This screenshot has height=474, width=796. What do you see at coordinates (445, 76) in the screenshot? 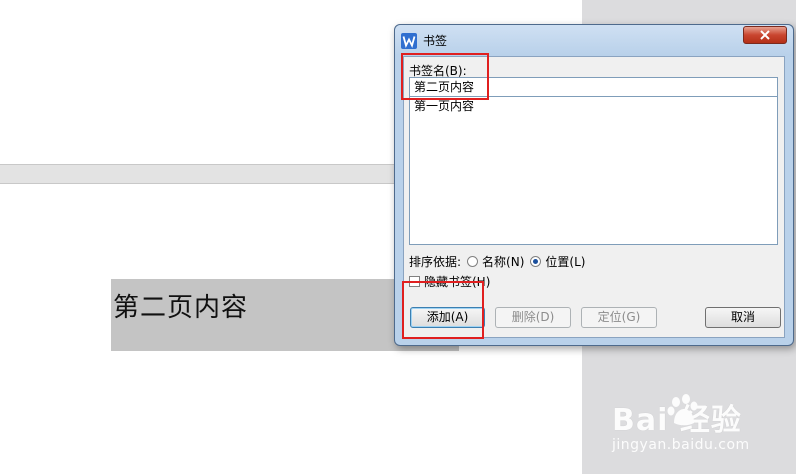
I see `bookmark-name-highlight` at bounding box center [445, 76].